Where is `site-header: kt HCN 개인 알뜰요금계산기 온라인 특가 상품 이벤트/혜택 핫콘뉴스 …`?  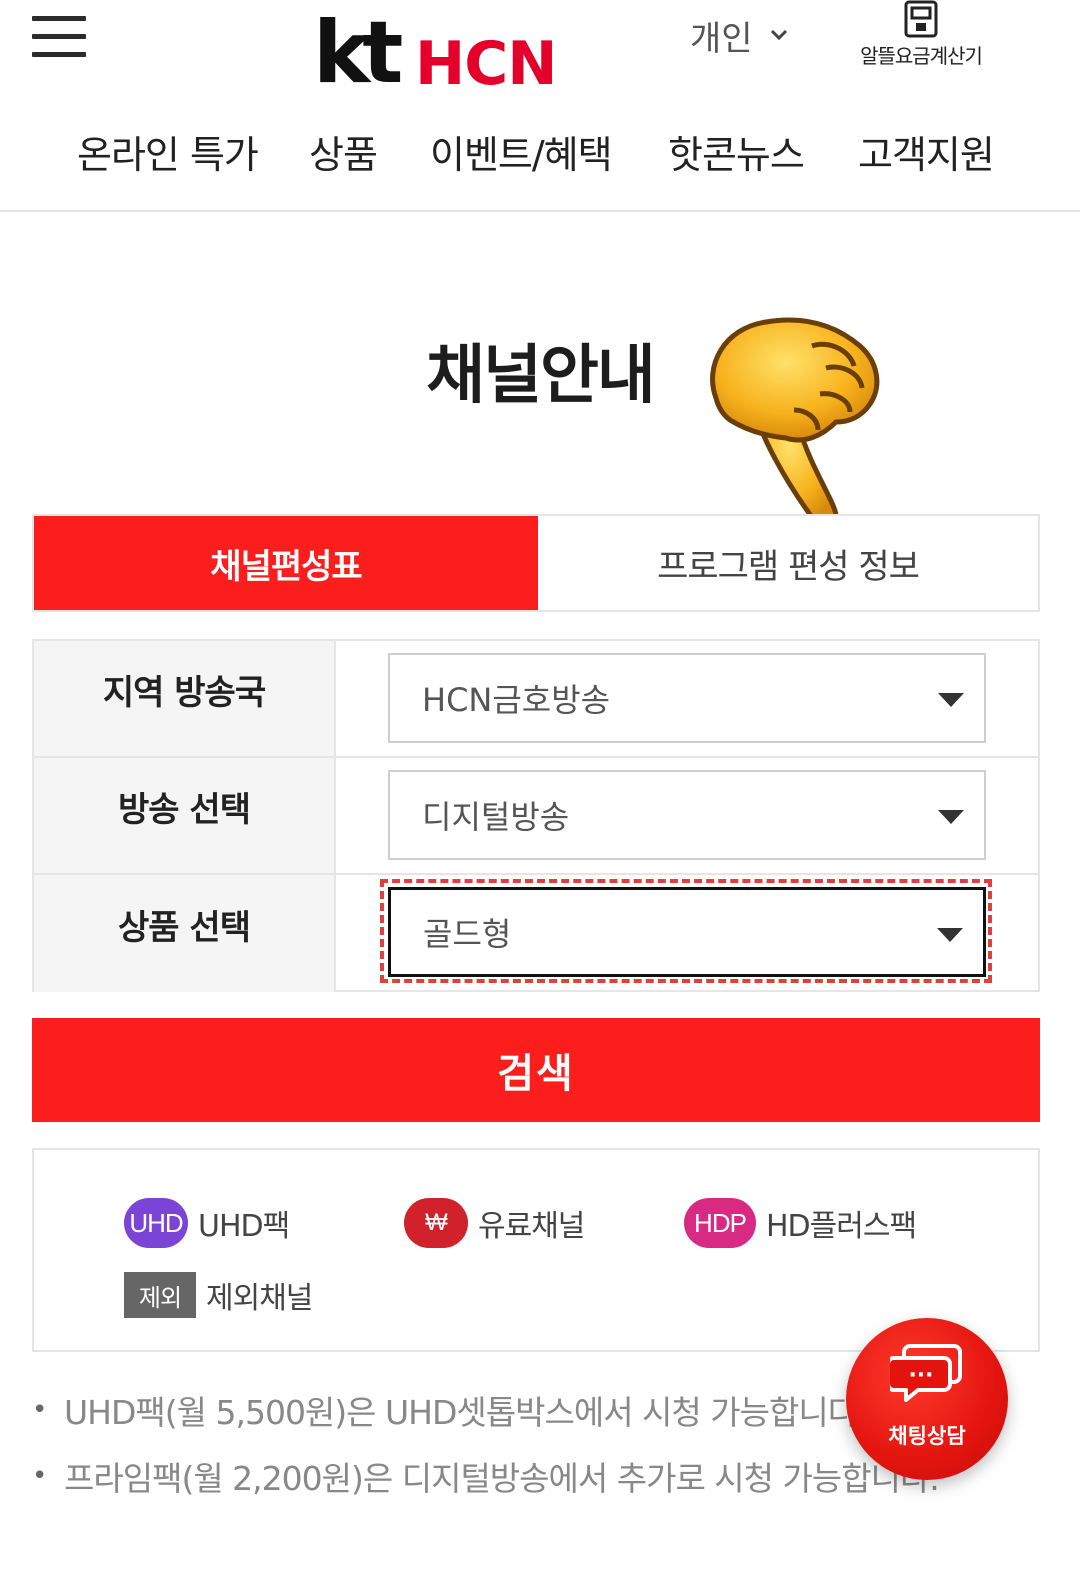
site-header: kt HCN 개인 알뜰요금계산기 온라인 특가 상품 이벤트/혜택 핫콘뉴스 … is located at coordinates (540, 106).